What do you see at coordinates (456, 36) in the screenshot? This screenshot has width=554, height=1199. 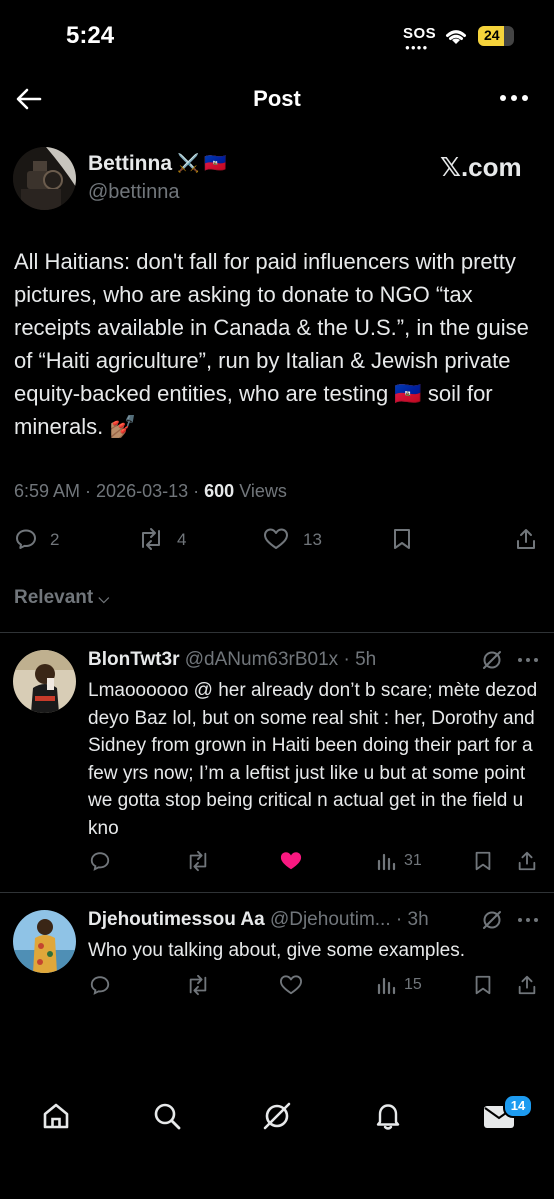 I see `wifi-icon` at bounding box center [456, 36].